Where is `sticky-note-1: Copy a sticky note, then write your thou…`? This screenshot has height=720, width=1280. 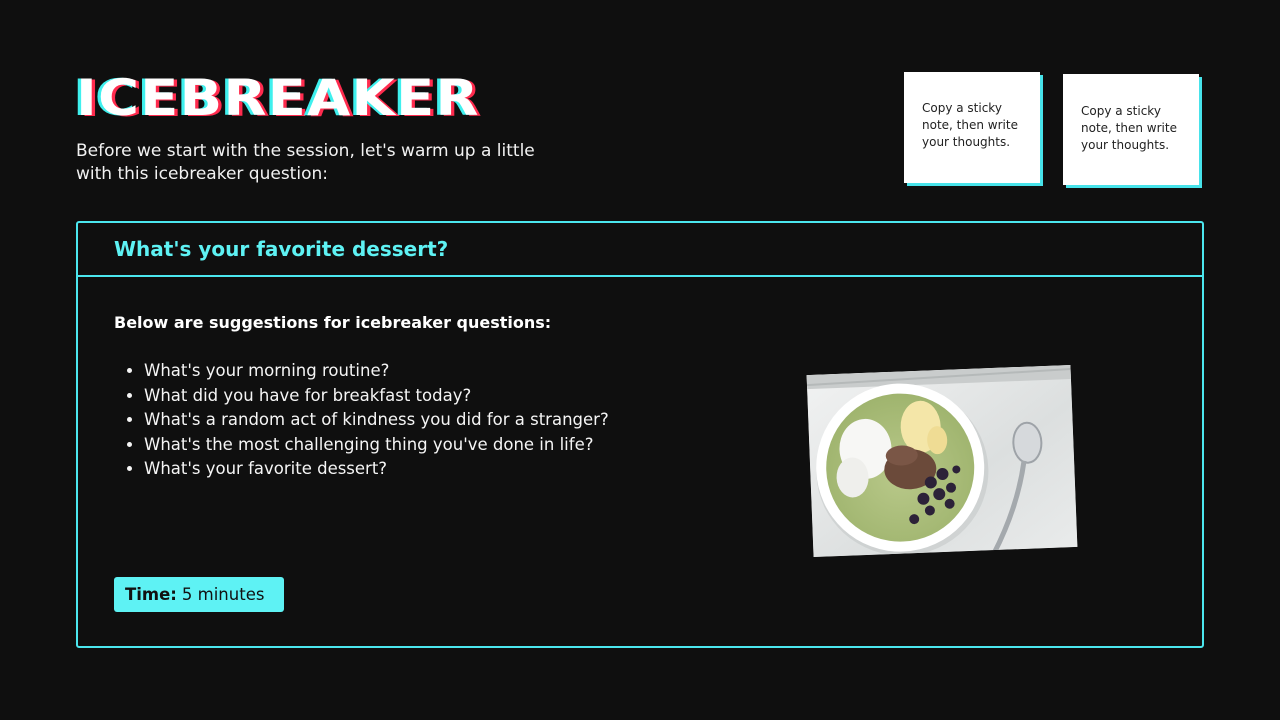
sticky-note-1: Copy a sticky note, then write your thou… is located at coordinates (972, 127).